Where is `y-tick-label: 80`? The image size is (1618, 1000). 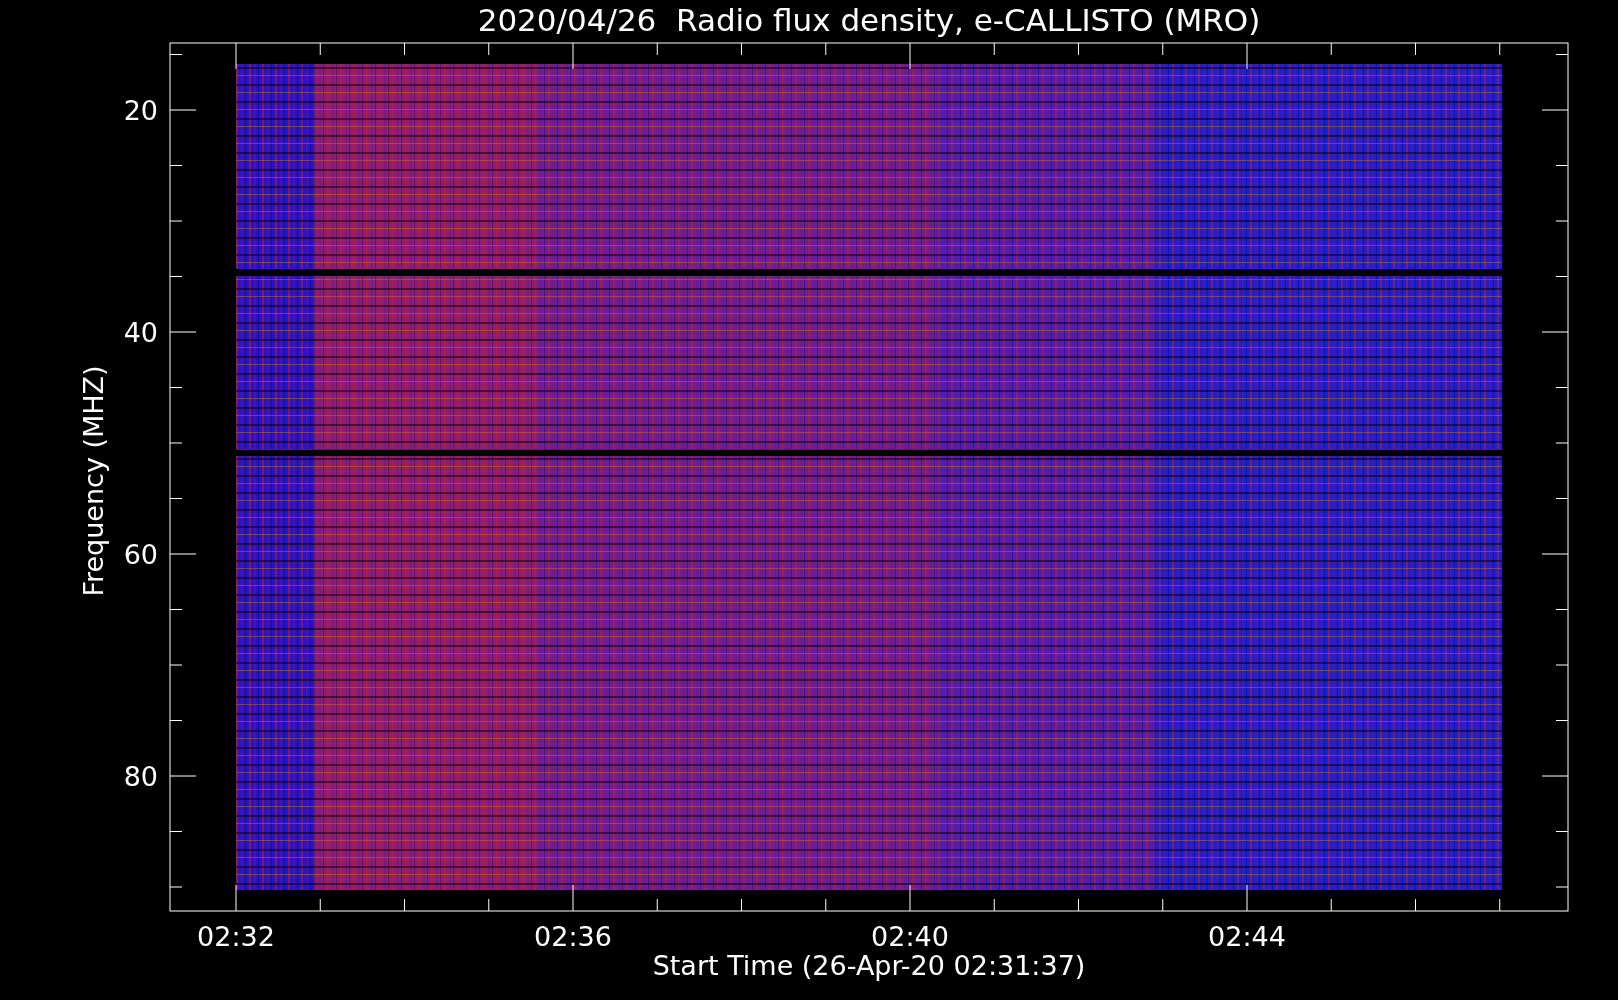 y-tick-label: 80 is located at coordinates (140, 776).